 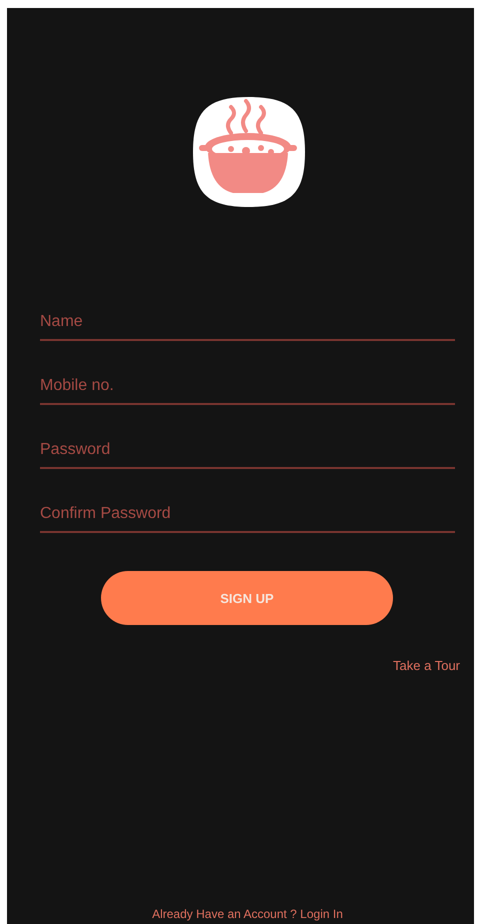 What do you see at coordinates (426, 665) in the screenshot?
I see `take-a-tour-link: Take a Tour` at bounding box center [426, 665].